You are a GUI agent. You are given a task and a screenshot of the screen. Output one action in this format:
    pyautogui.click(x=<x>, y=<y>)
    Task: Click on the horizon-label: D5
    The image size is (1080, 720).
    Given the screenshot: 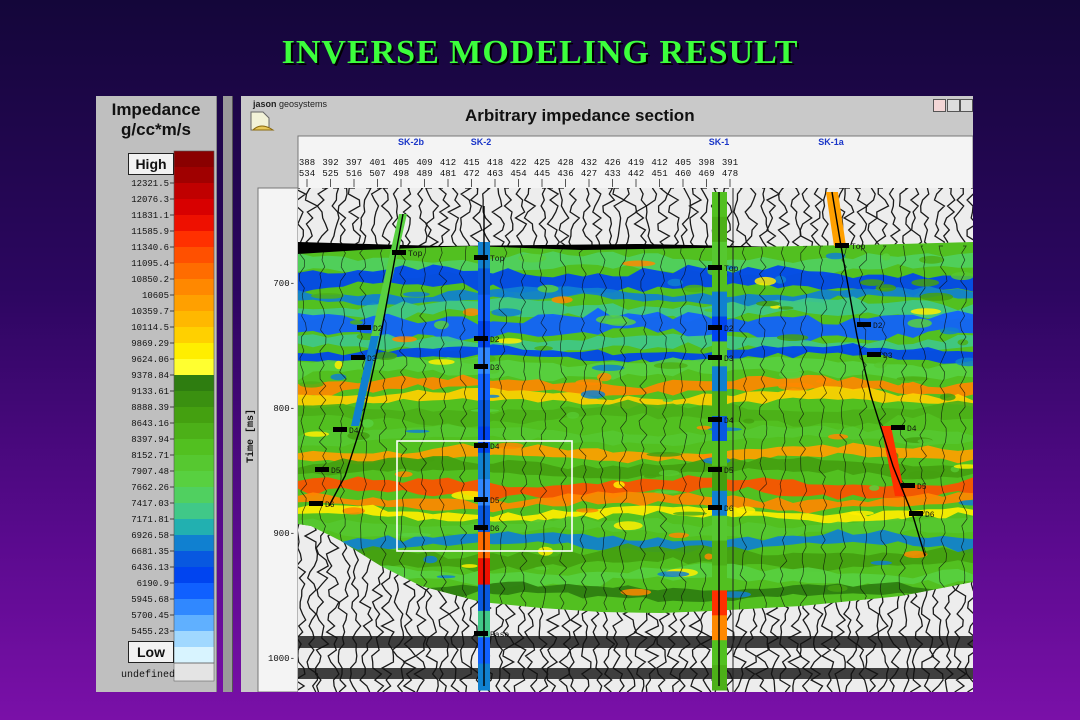 What is the action you would take?
    pyautogui.click(x=336, y=471)
    